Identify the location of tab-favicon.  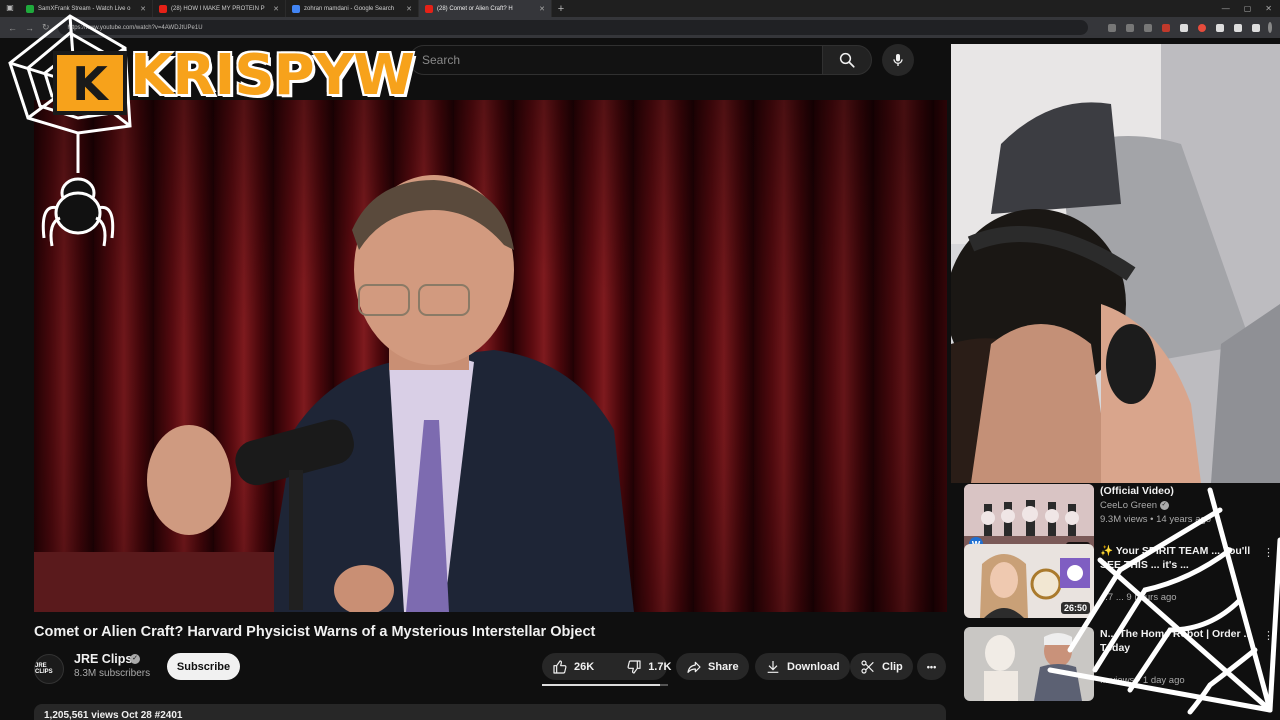
(429, 8).